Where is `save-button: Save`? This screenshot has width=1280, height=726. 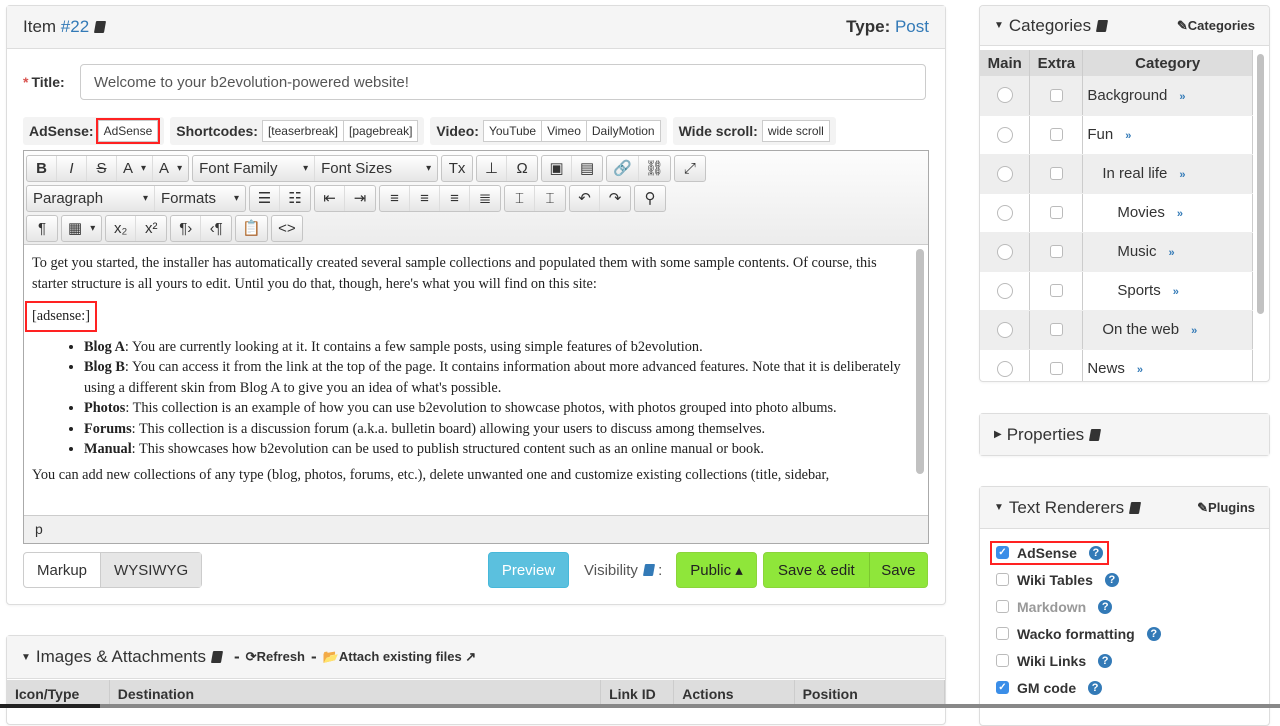 save-button: Save is located at coordinates (897, 570).